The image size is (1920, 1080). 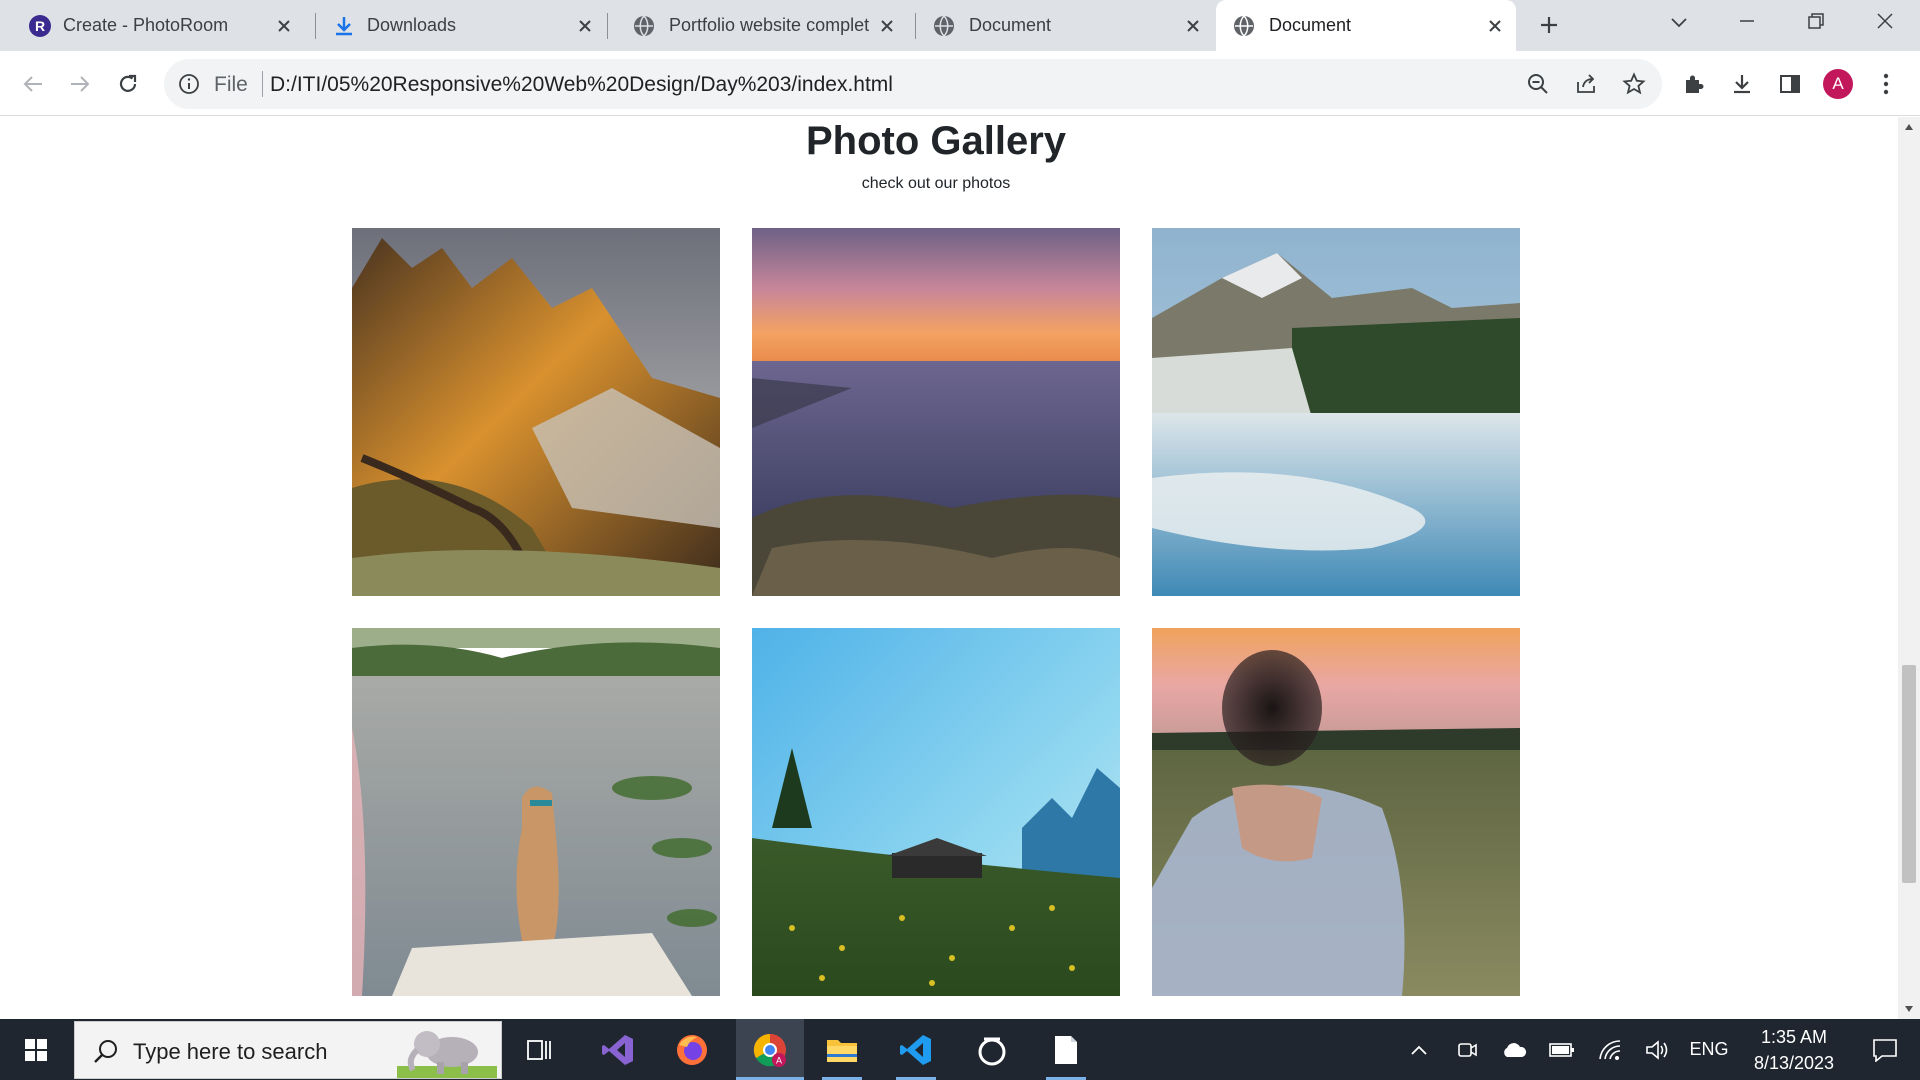 What do you see at coordinates (1586, 84) in the screenshot?
I see `share-icon` at bounding box center [1586, 84].